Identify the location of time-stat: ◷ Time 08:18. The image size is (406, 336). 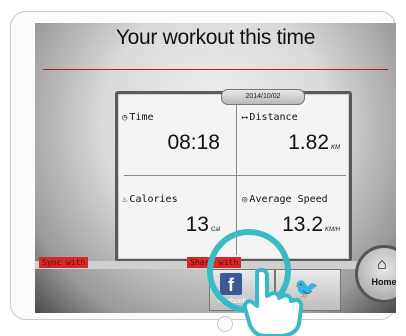
(174, 135).